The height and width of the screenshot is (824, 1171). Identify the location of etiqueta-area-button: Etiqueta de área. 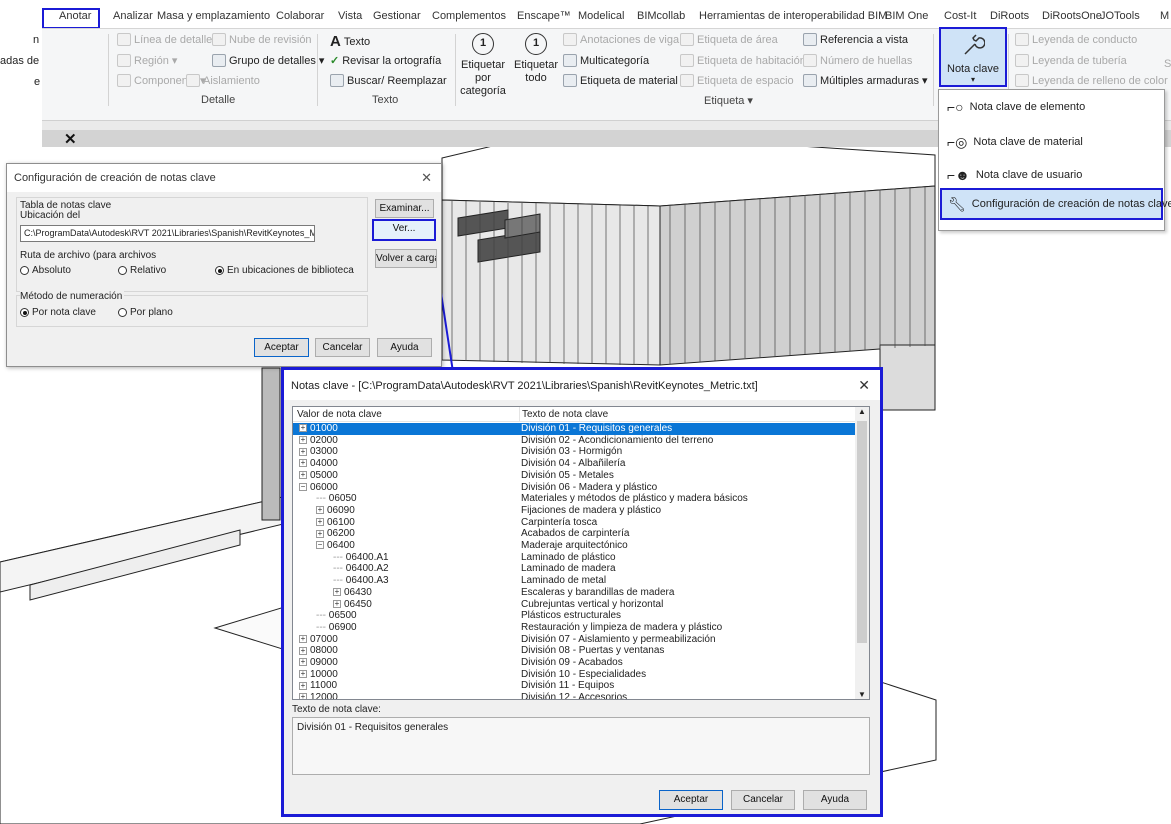
(729, 39).